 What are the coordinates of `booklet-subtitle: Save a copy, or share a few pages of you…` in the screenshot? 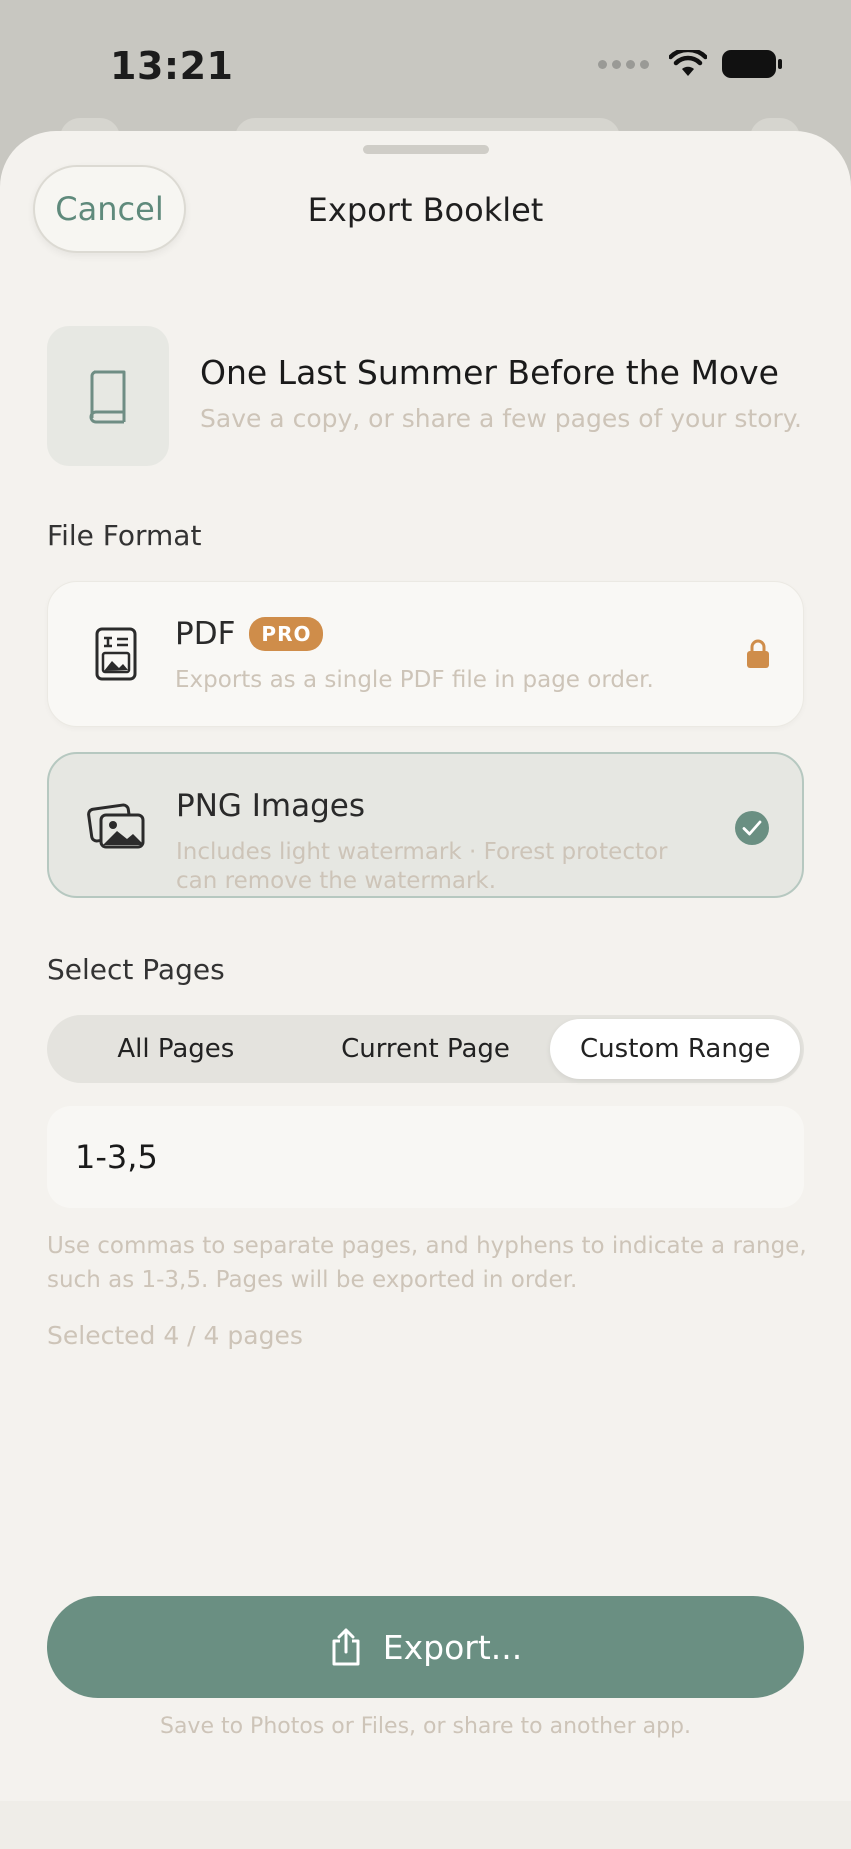 It's located at (501, 418).